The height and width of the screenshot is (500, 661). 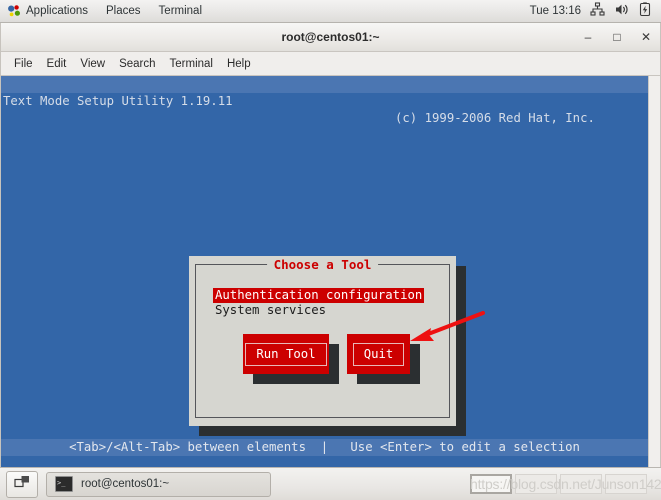 I want to click on run-tool-button-label: Run Tool, so click(x=286, y=354).